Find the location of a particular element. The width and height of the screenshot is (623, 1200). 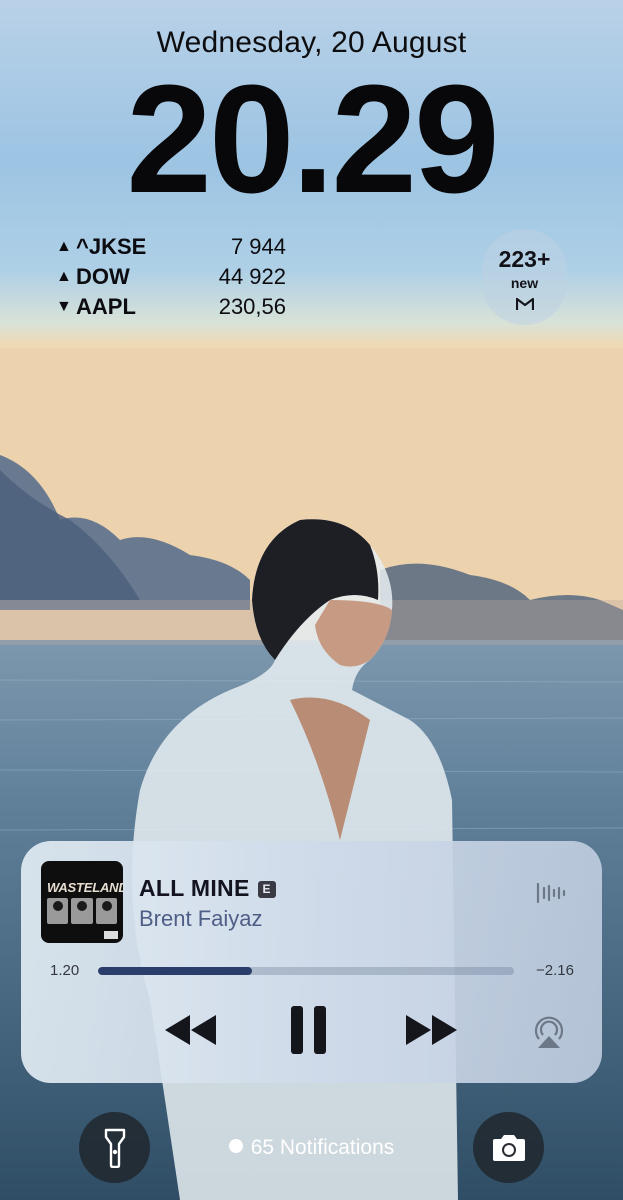

mail-unread-label: new is located at coordinates (524, 283).